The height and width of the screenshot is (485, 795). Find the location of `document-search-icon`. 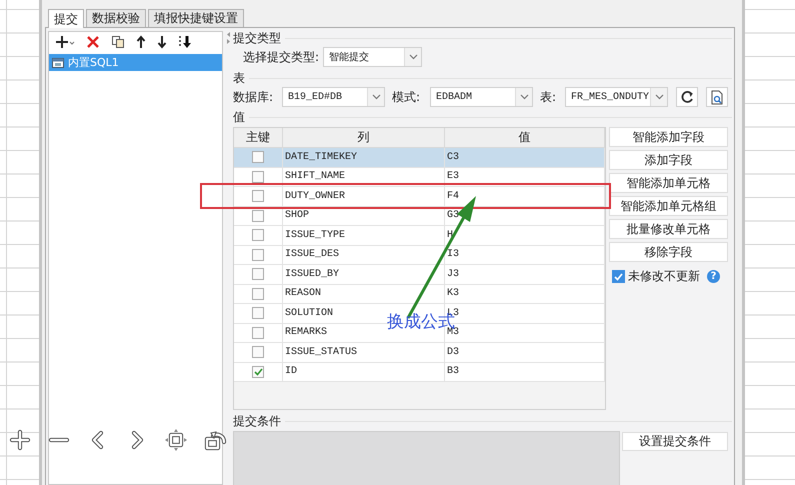

document-search-icon is located at coordinates (717, 97).